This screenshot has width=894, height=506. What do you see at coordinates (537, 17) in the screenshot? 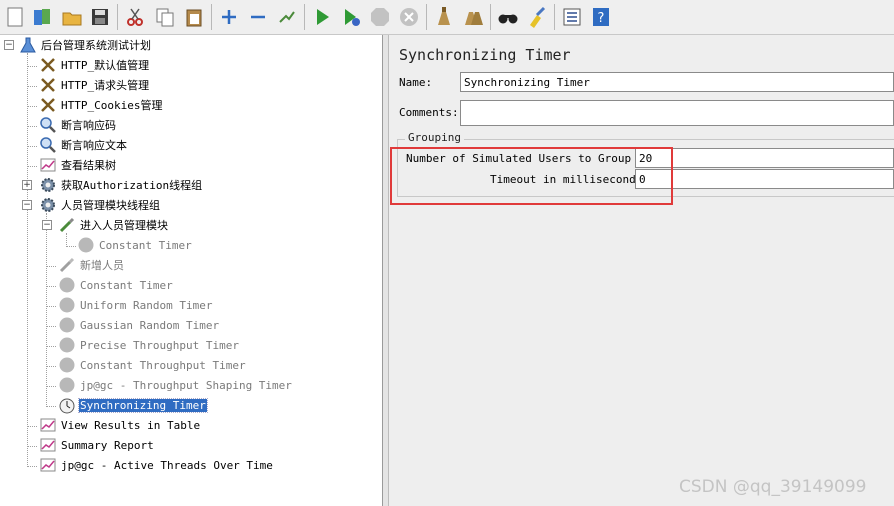
I see `reset-search-icon` at bounding box center [537, 17].